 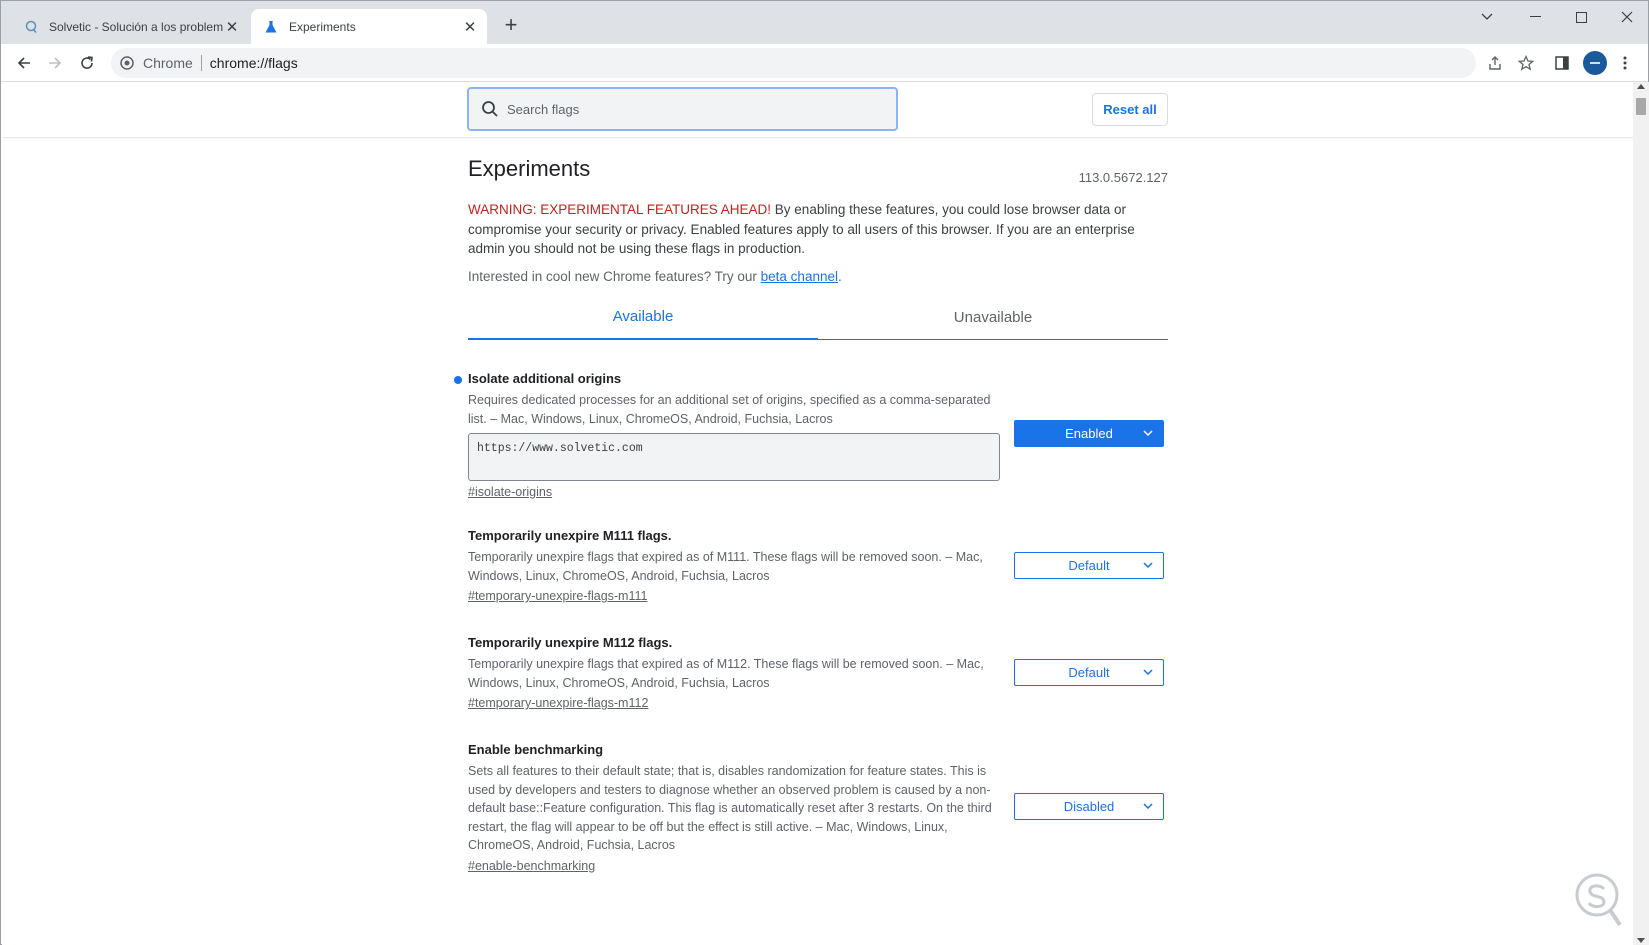 I want to click on solvetic-watermark-icon, so click(x=1598, y=901).